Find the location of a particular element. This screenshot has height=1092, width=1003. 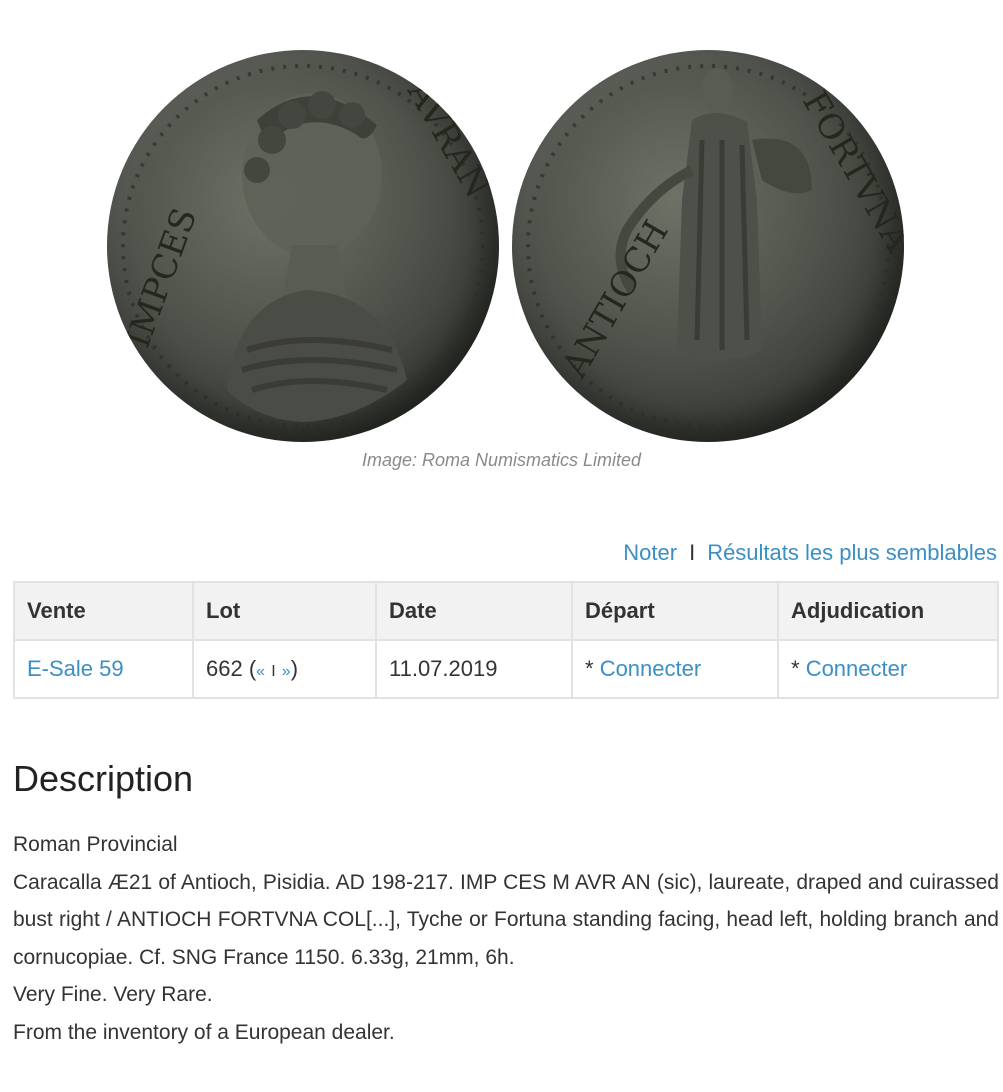

similar-results-link: Résultats les plus semblables is located at coordinates (852, 552).